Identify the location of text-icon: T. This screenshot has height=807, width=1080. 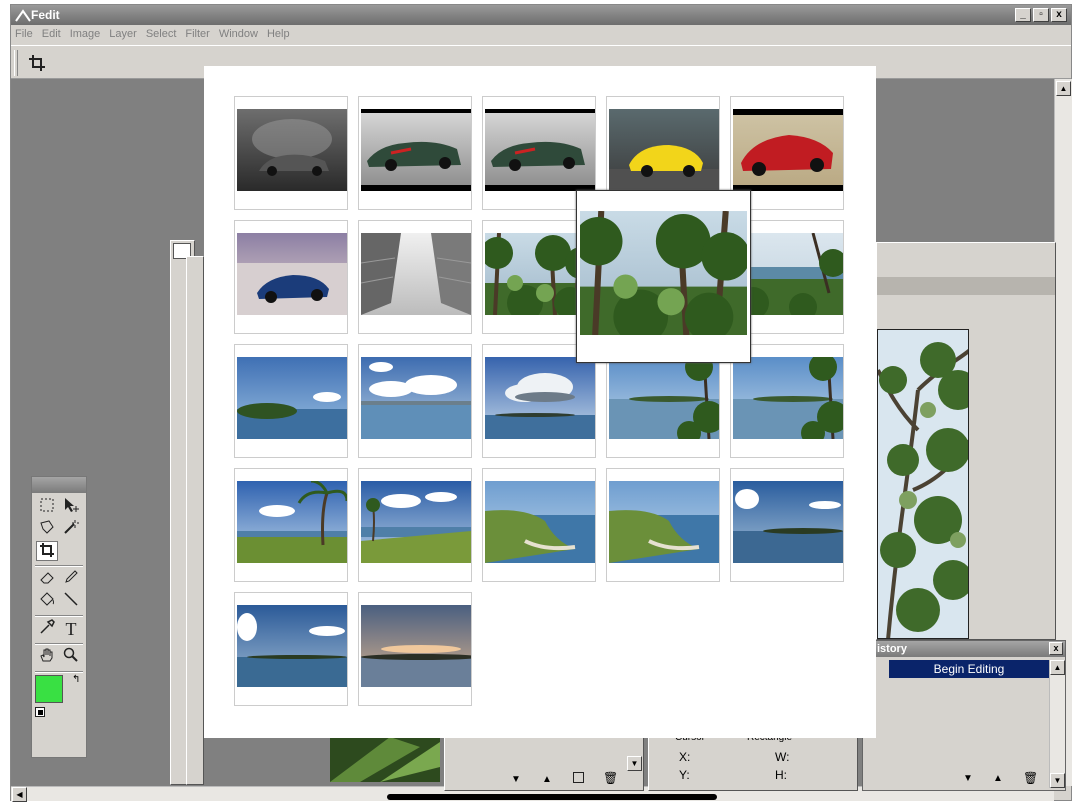
(71, 629).